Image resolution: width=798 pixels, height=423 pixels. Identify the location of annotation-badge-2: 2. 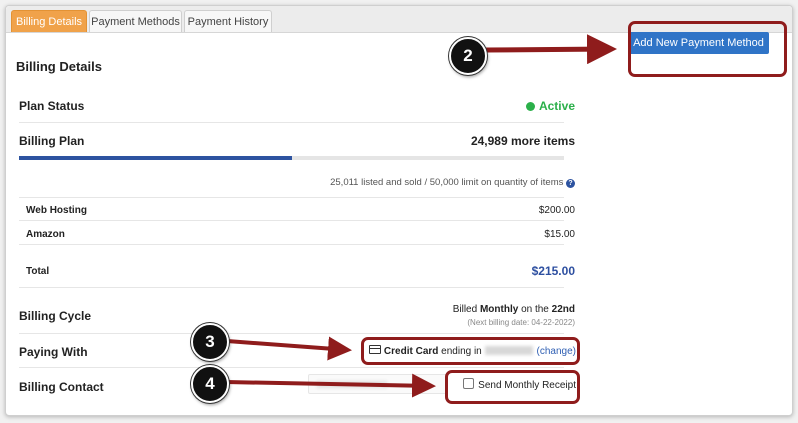
(468, 56).